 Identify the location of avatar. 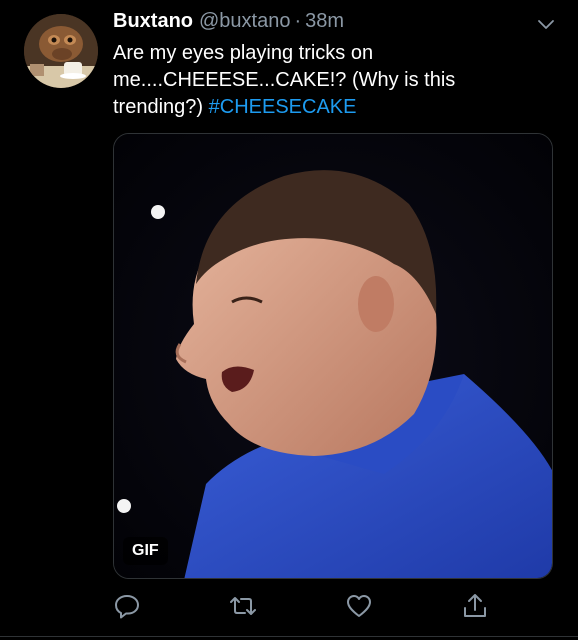
(61, 51).